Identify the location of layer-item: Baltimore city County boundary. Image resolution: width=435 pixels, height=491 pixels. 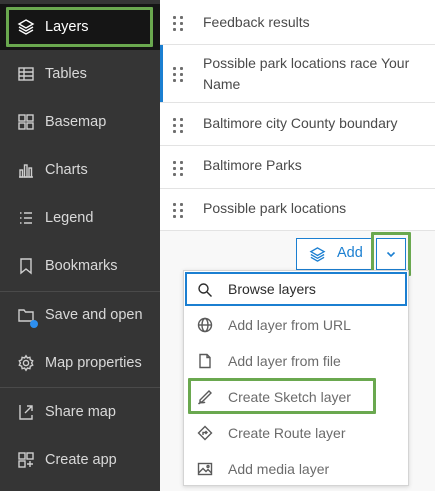
(297, 124).